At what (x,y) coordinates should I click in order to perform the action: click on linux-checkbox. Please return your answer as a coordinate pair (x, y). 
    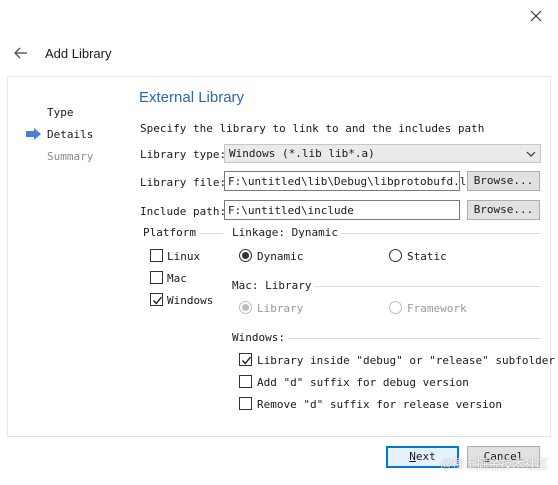
    Looking at the image, I should click on (156, 255).